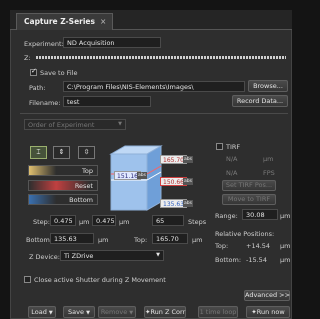  Describe the element at coordinates (27, 279) in the screenshot. I see `close-shutter-checkbox` at that location.